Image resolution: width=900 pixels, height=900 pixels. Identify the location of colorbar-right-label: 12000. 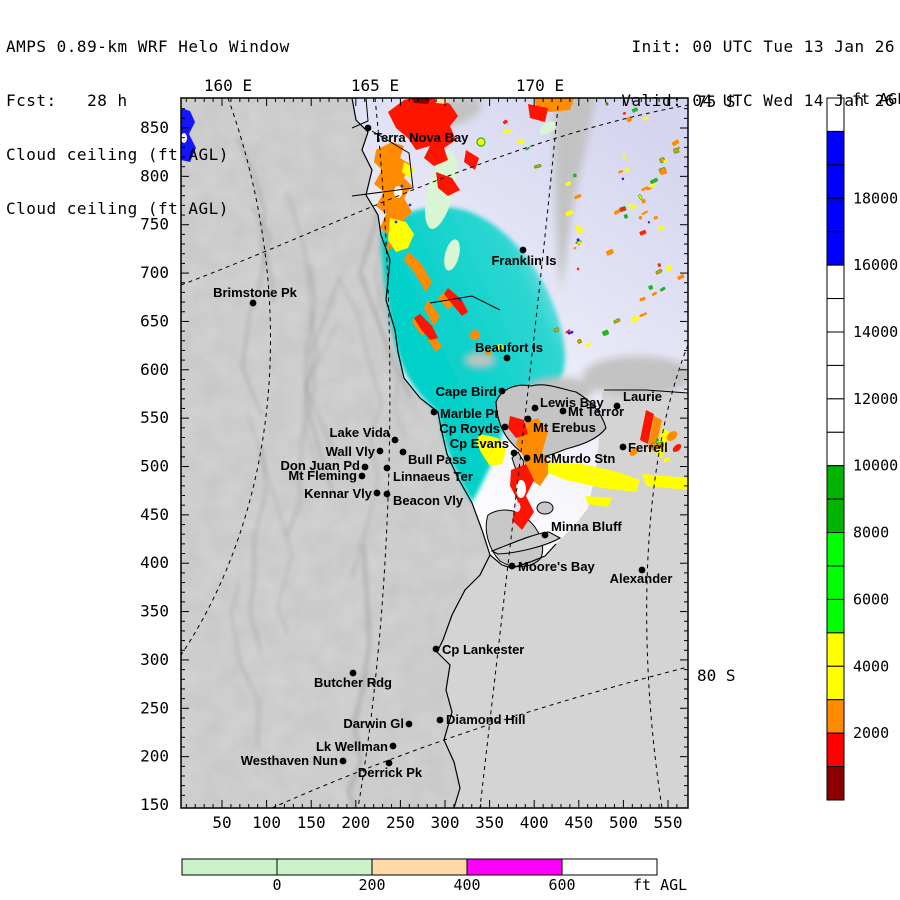
(875, 399).